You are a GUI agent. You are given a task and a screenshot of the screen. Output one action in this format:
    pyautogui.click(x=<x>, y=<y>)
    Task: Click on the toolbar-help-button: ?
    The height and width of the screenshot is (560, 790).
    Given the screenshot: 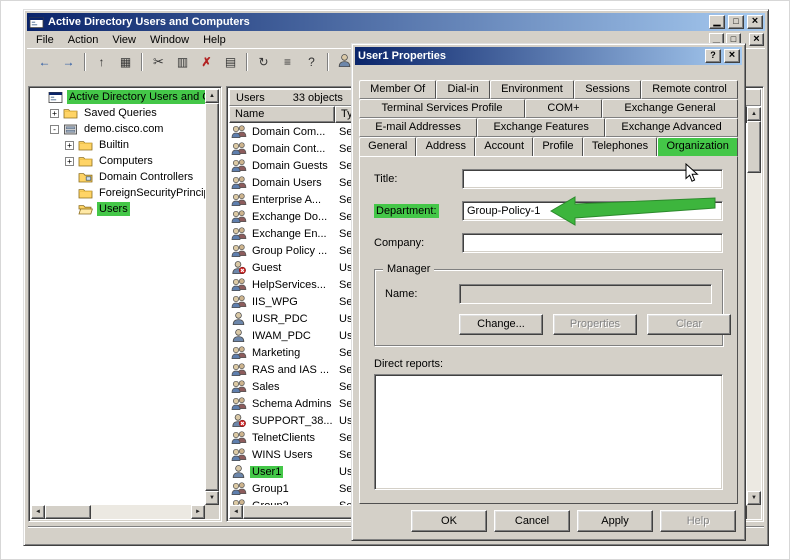 What is the action you would take?
    pyautogui.click(x=311, y=62)
    